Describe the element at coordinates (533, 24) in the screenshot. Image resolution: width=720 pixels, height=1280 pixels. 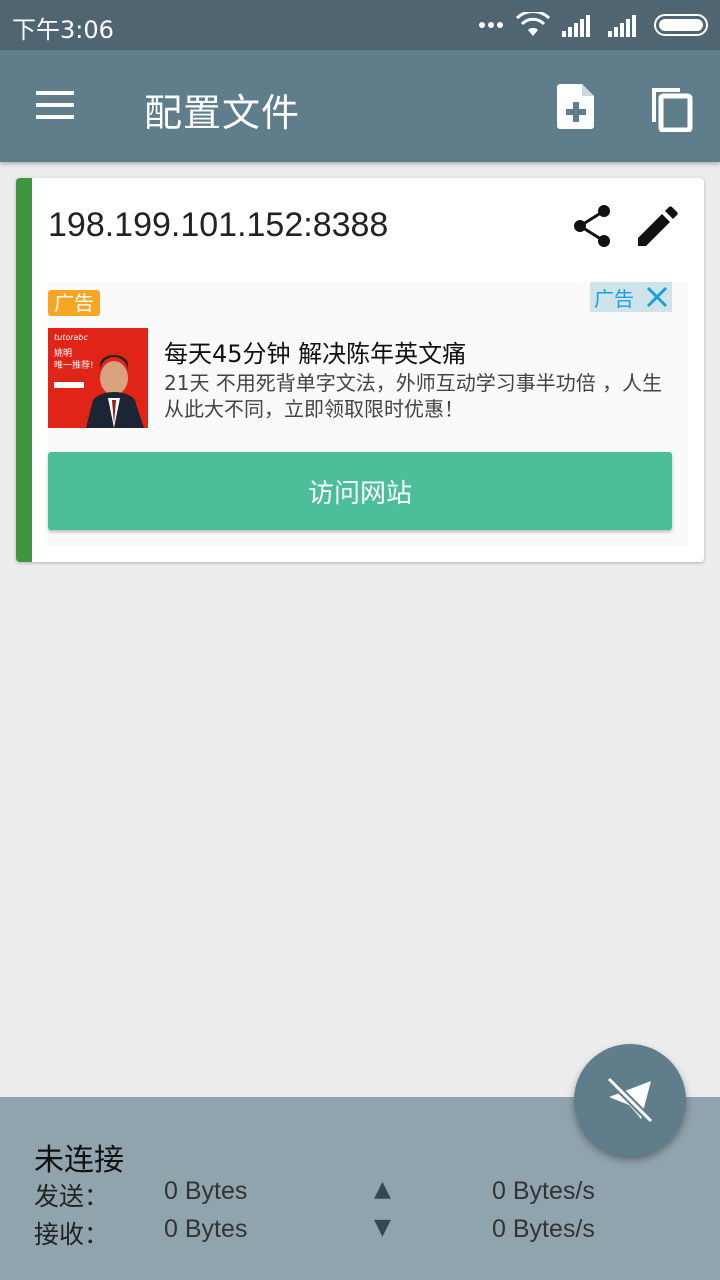
I see `wifi-icon` at that location.